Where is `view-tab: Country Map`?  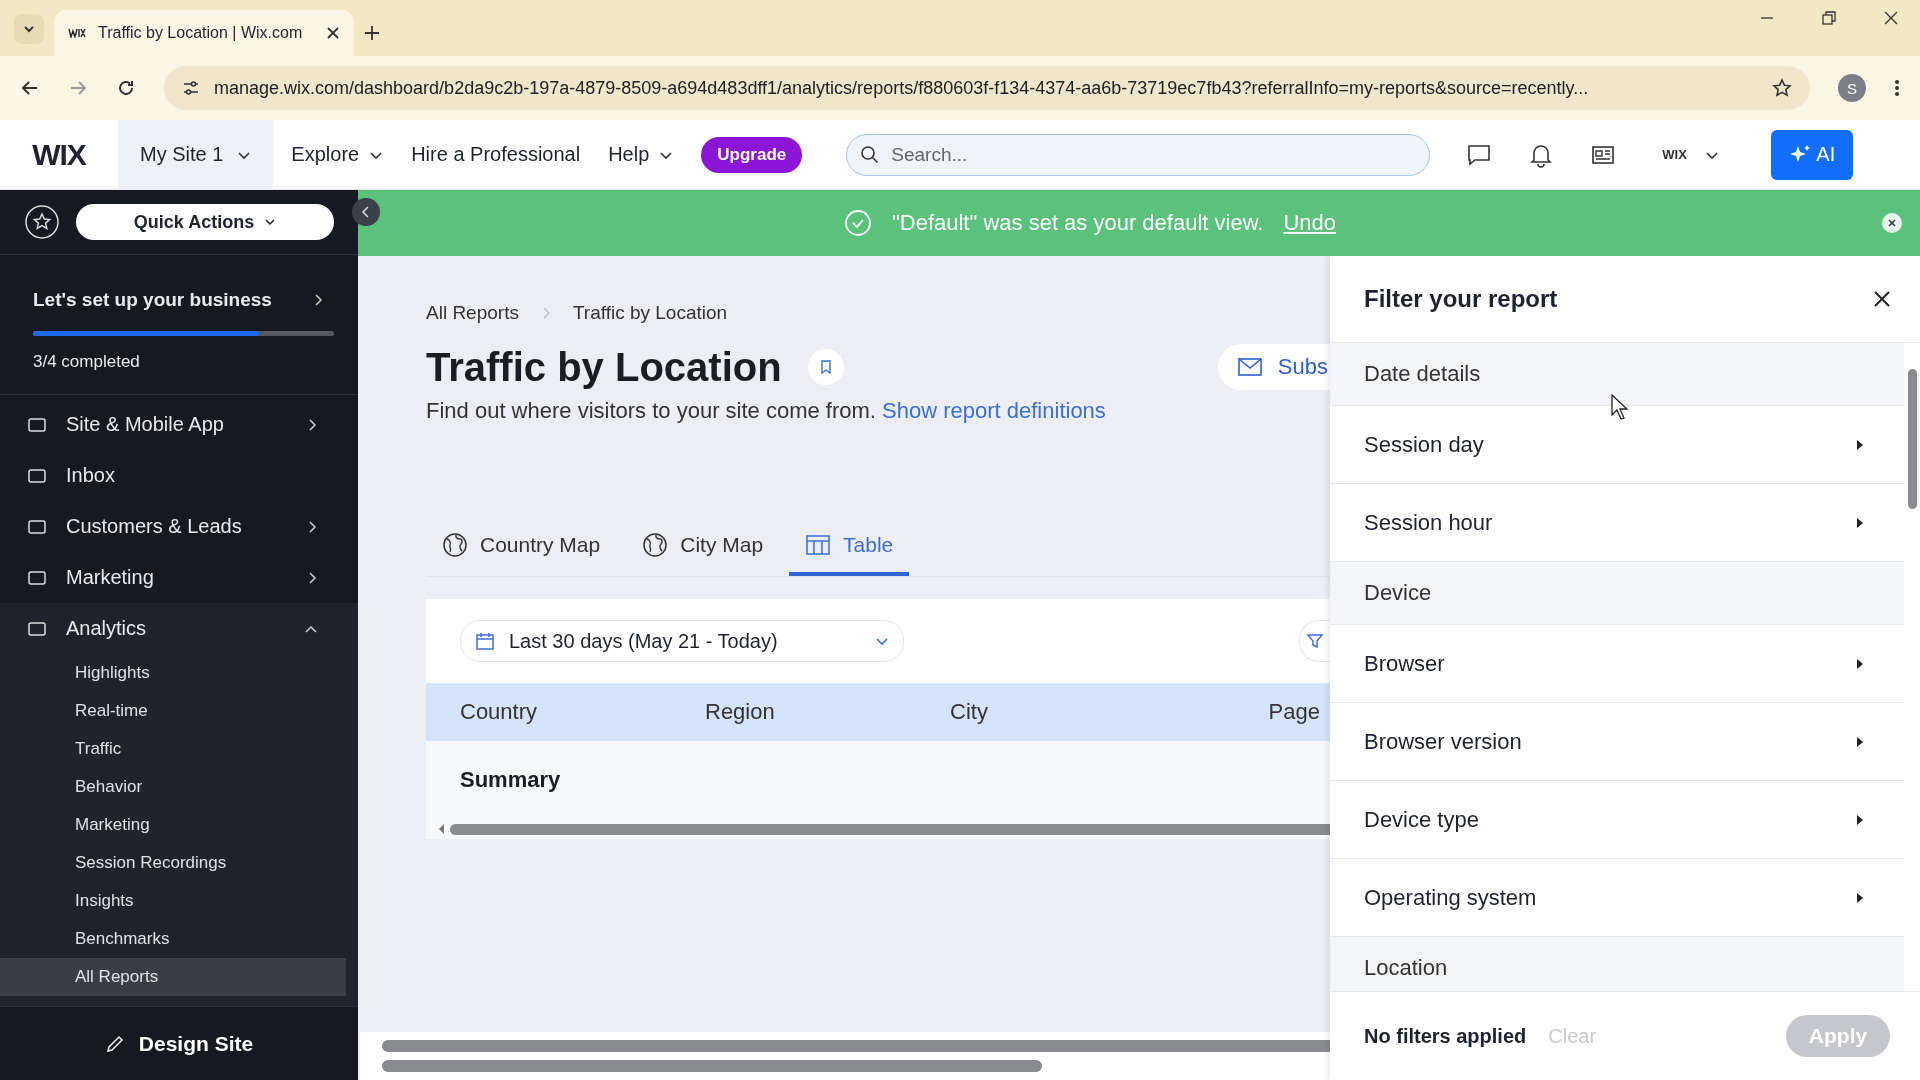
view-tab: Country Map is located at coordinates (521, 547).